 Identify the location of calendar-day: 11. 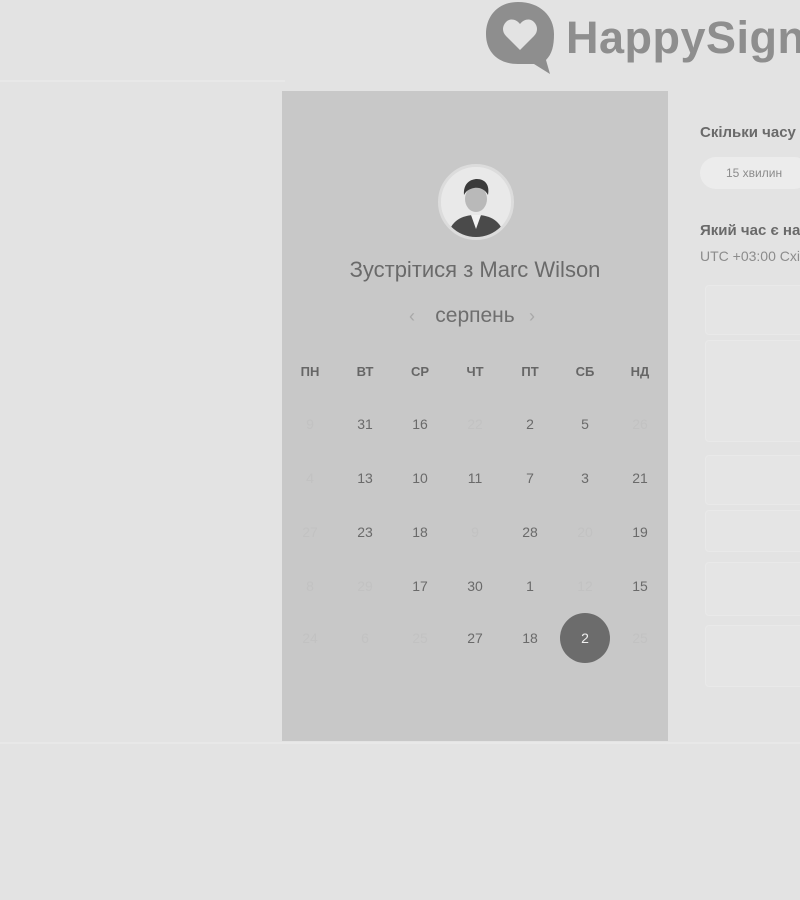
(475, 478).